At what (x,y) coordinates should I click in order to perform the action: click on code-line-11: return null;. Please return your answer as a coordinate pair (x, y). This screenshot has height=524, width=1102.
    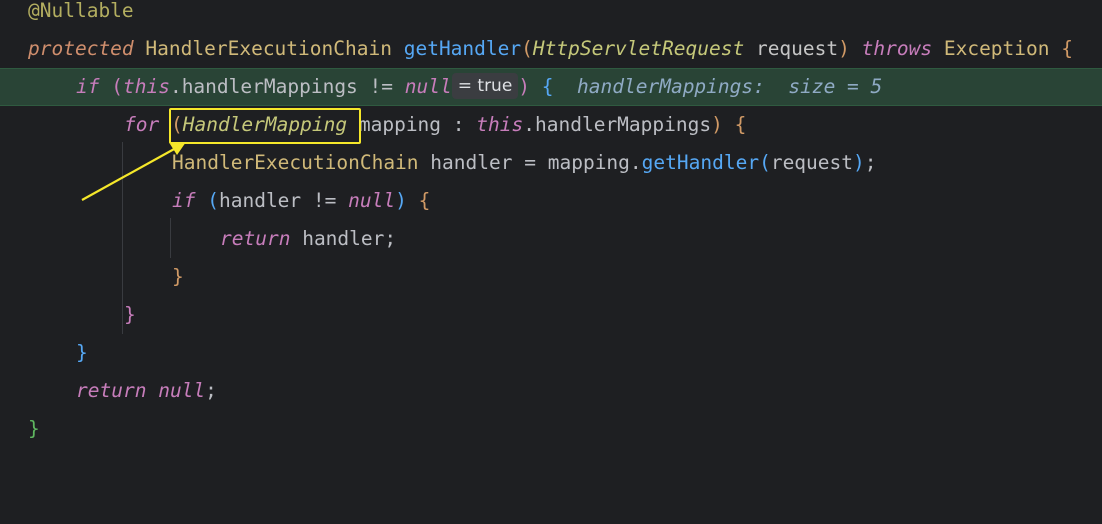
    Looking at the image, I should click on (551, 391).